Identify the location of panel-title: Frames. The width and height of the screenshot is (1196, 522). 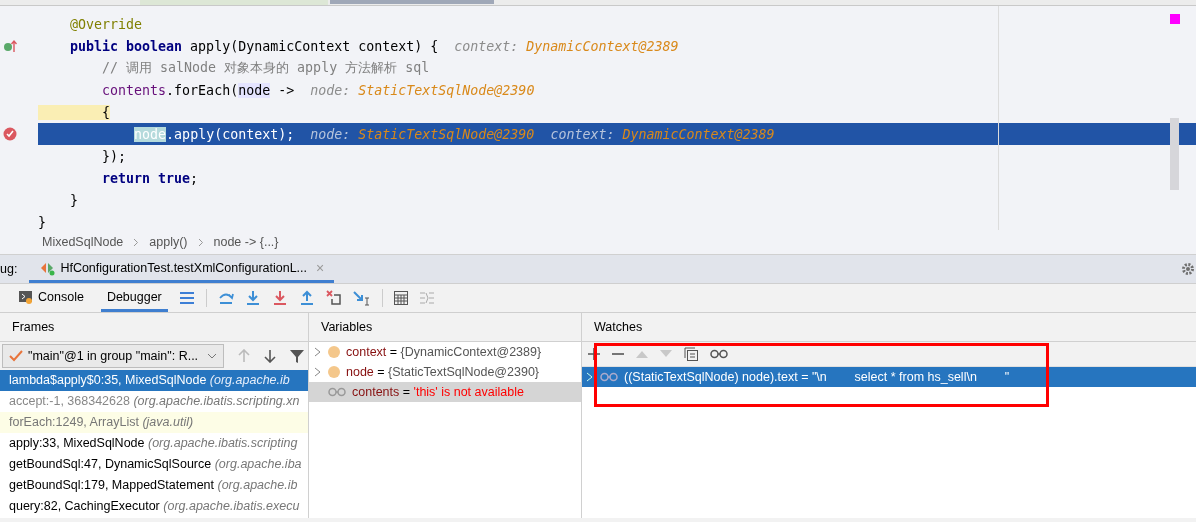
(154, 327).